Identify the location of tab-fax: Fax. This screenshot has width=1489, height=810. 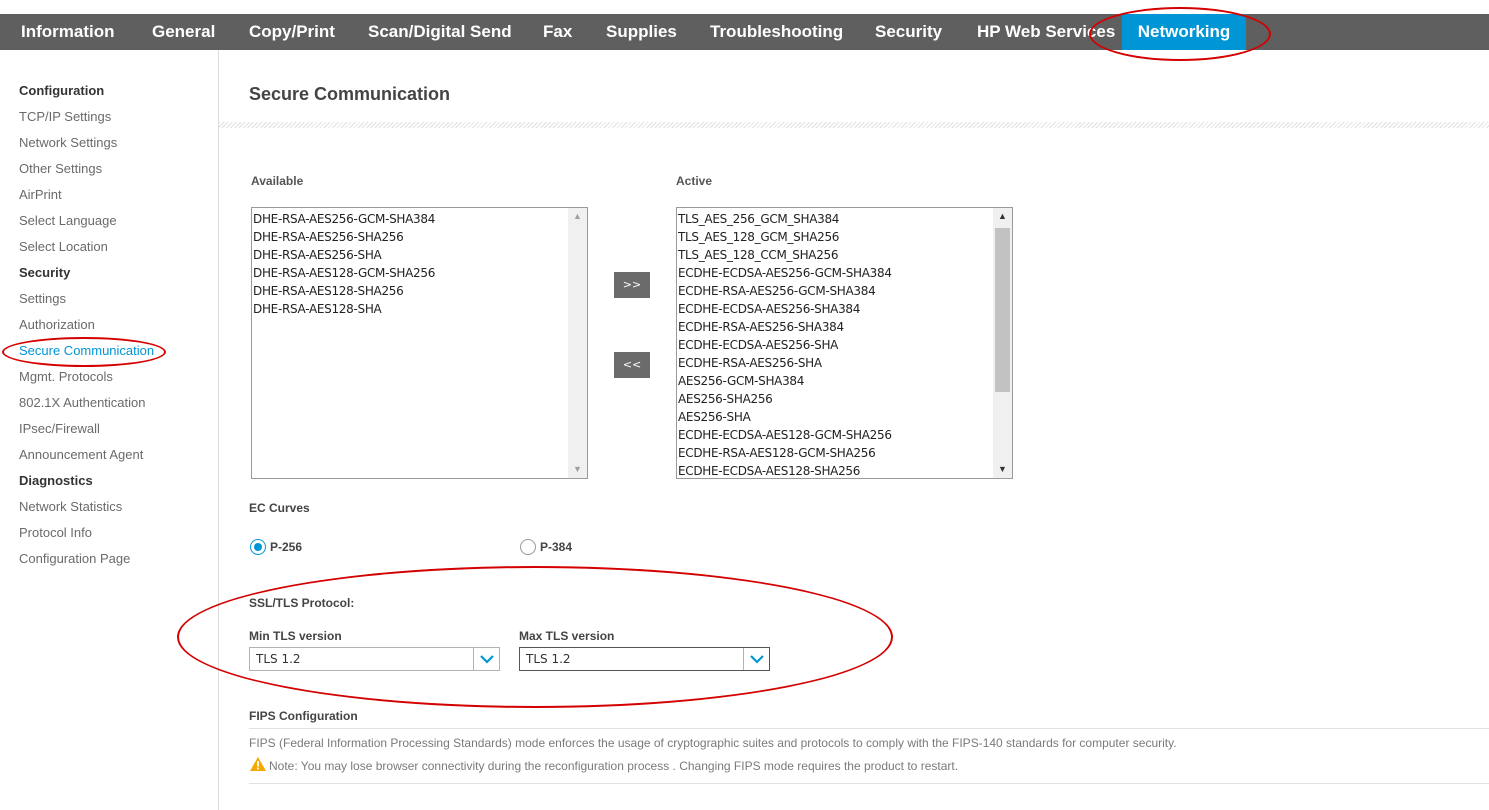
(557, 32).